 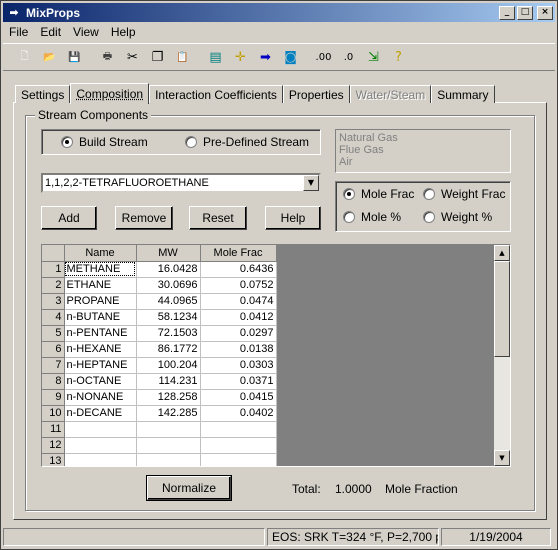 I want to click on name-cell: n-OCTANE, so click(x=100, y=381).